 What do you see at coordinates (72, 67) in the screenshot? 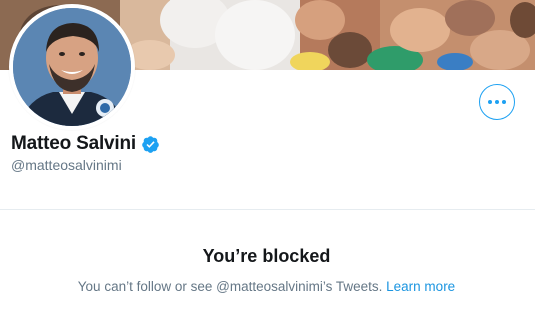
I see `profile-avatar` at bounding box center [72, 67].